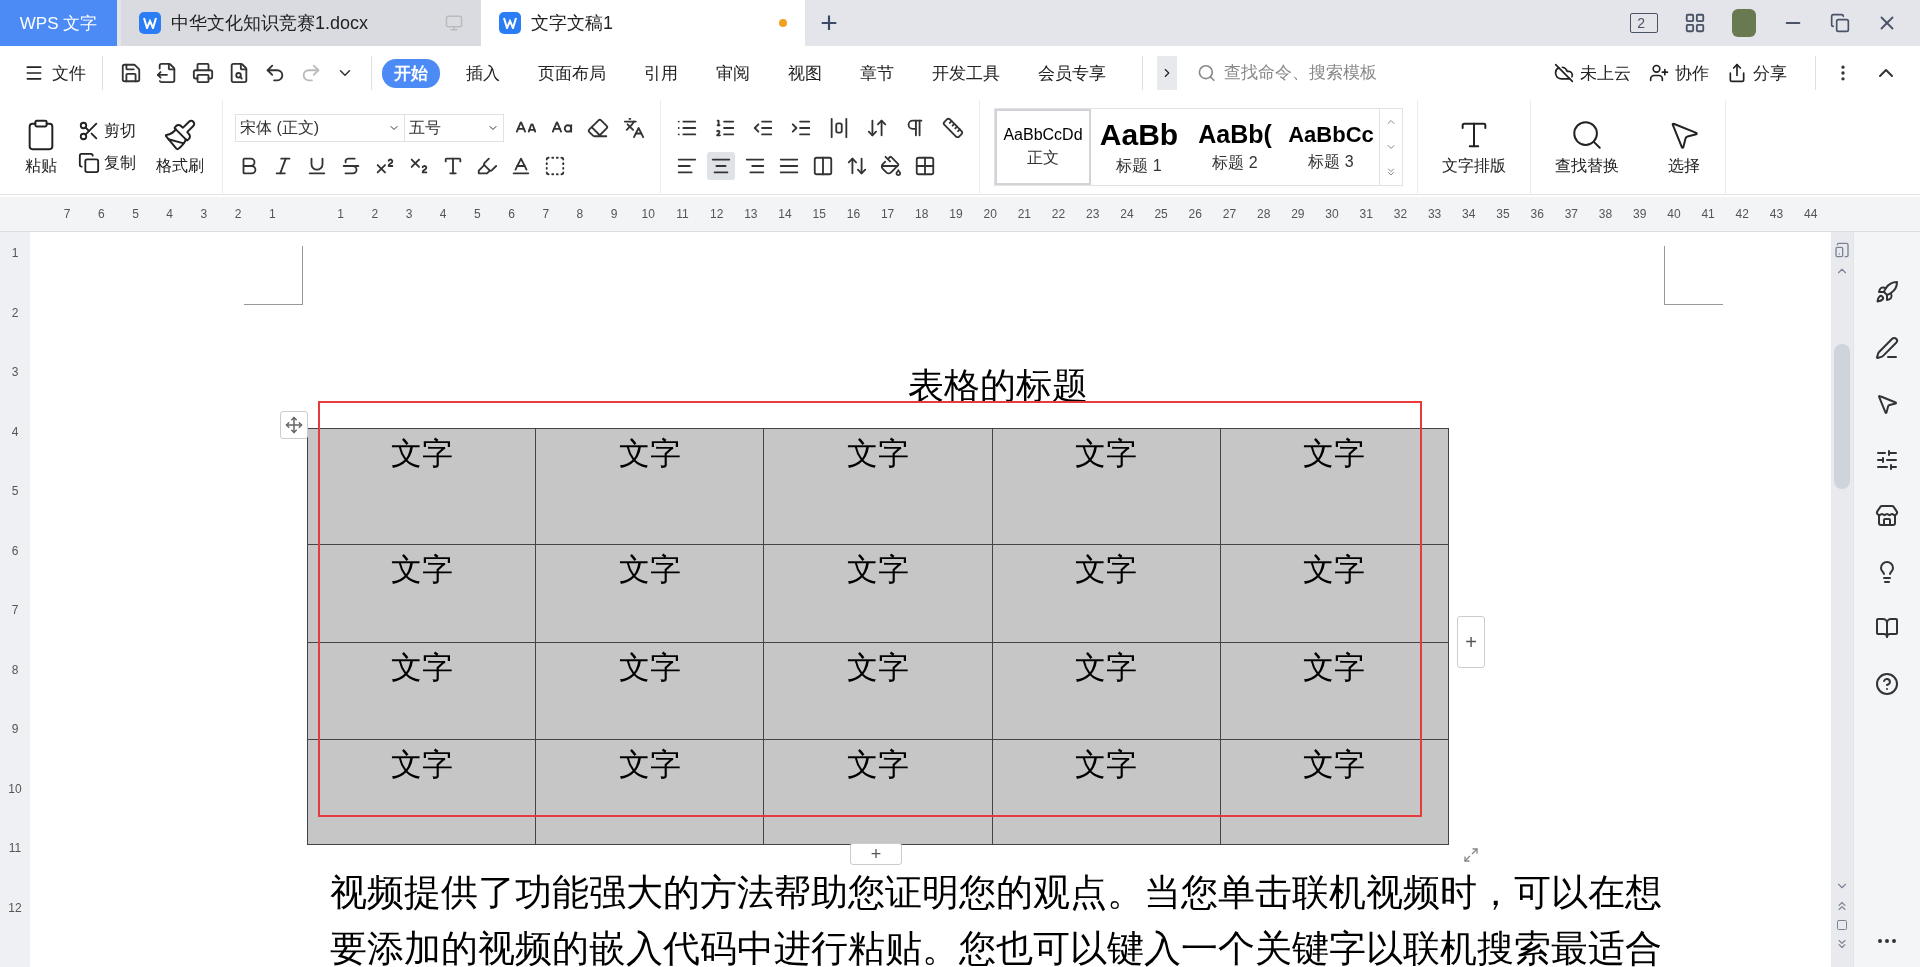  I want to click on menu-icon, so click(34, 73).